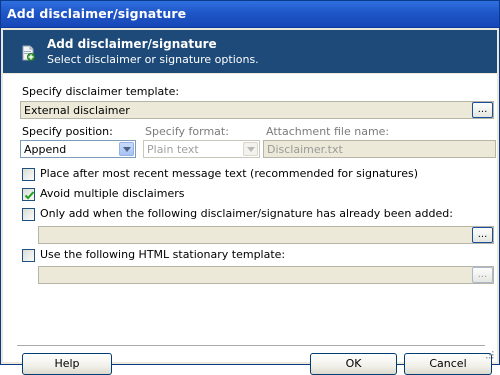 The width and height of the screenshot is (500, 375). Describe the element at coordinates (28, 214) in the screenshot. I see `only-add-checkbox` at that location.